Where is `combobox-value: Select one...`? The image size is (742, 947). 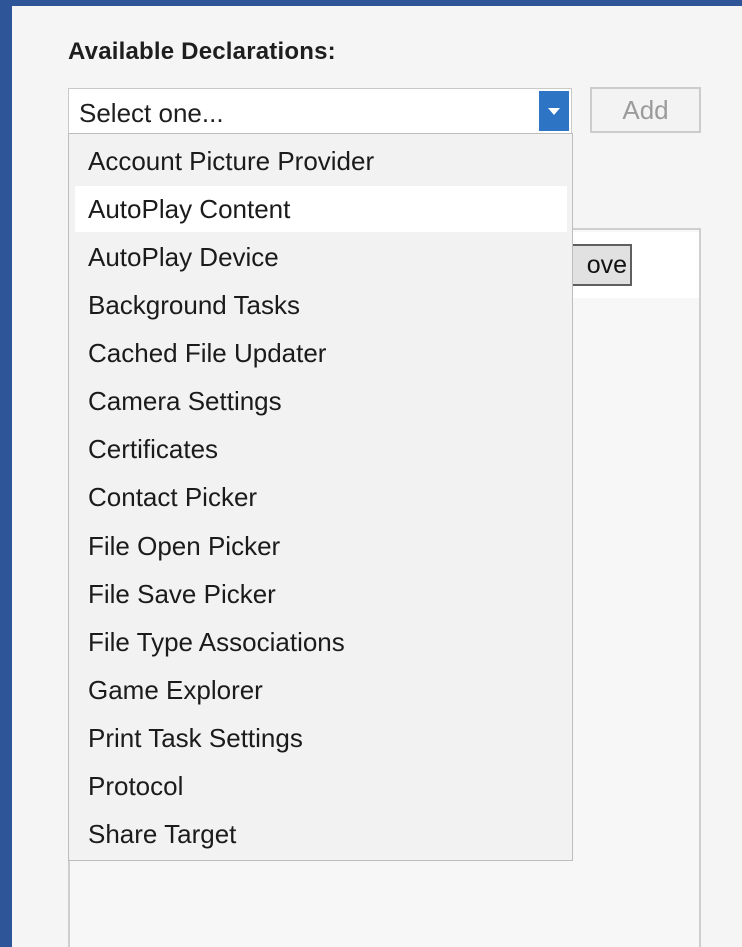 combobox-value: Select one... is located at coordinates (151, 113).